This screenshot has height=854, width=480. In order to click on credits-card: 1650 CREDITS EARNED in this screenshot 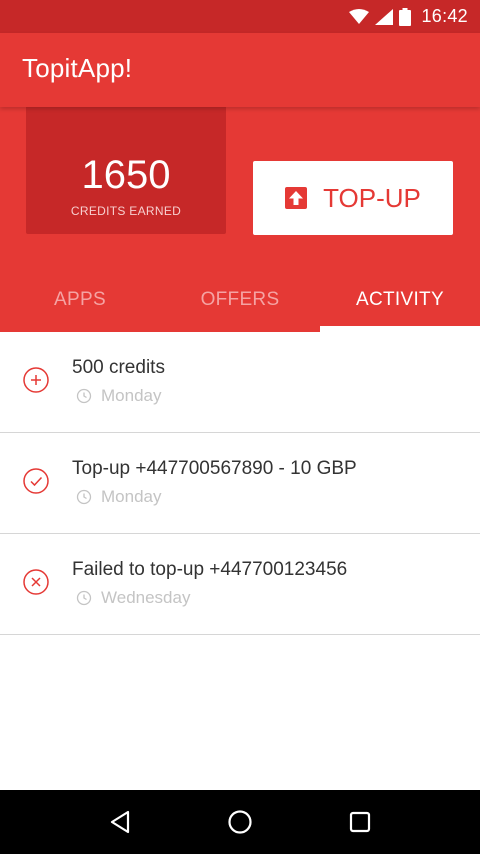, I will do `click(126, 170)`.